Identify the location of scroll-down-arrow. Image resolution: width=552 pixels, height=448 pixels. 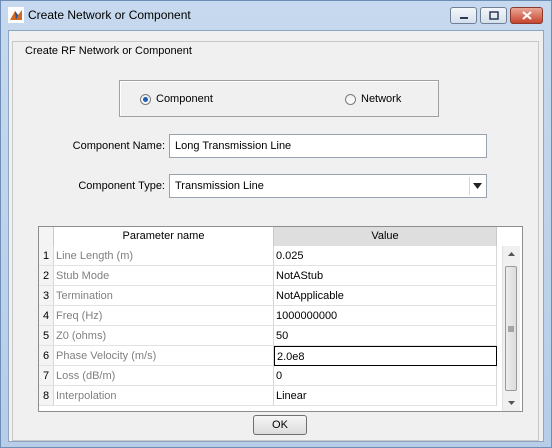
(511, 403).